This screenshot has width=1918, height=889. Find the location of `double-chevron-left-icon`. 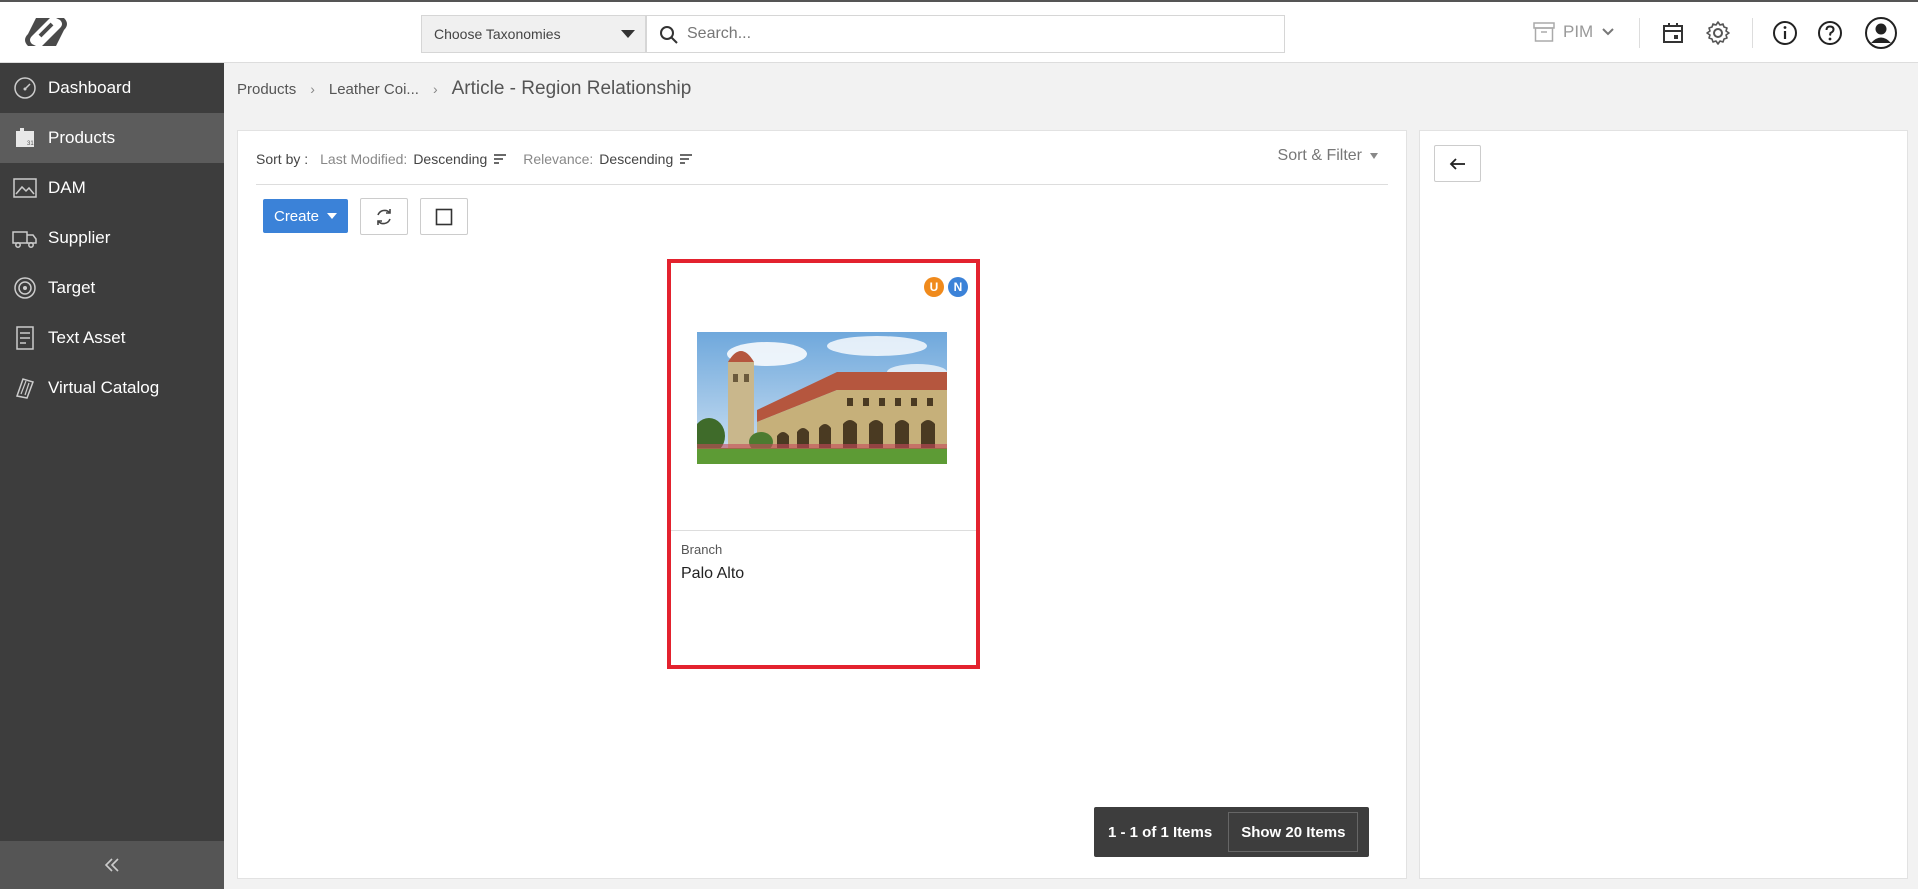

double-chevron-left-icon is located at coordinates (111, 865).